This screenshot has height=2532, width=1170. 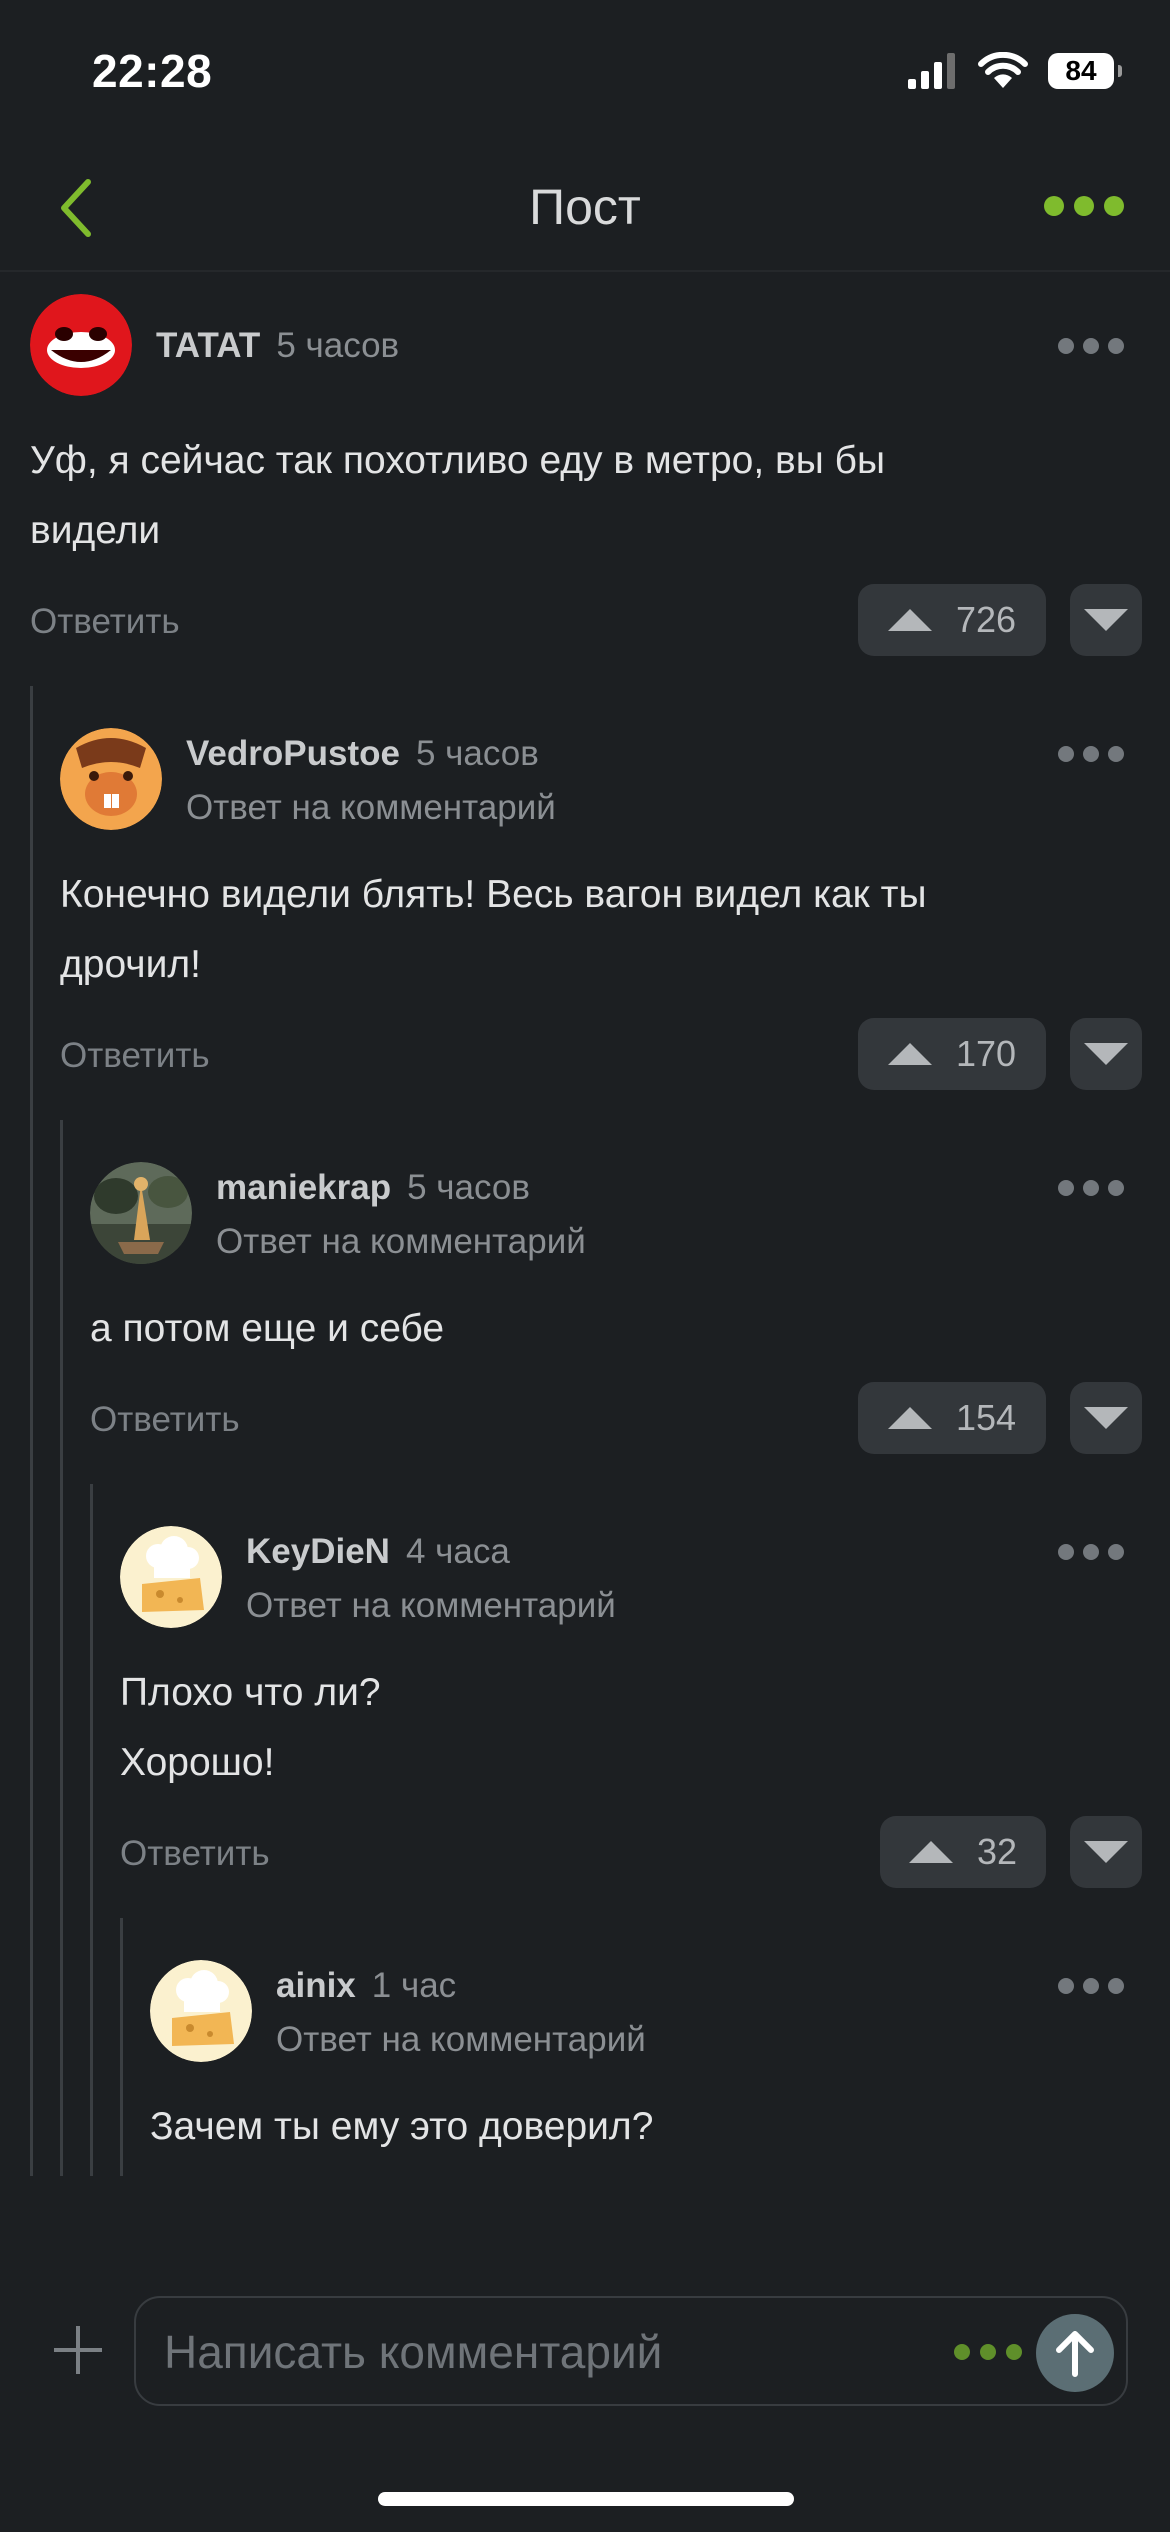 What do you see at coordinates (250, 1692) in the screenshot?
I see `comment-text-line: Плохо что ли?` at bounding box center [250, 1692].